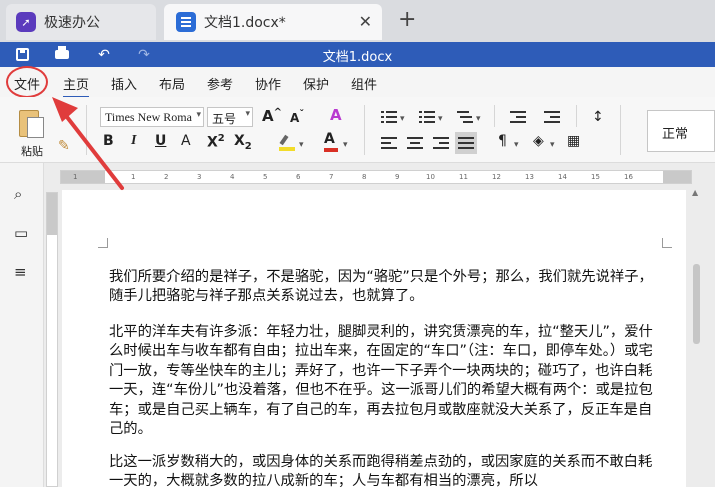  I want to click on italic-icon: I, so click(133, 141).